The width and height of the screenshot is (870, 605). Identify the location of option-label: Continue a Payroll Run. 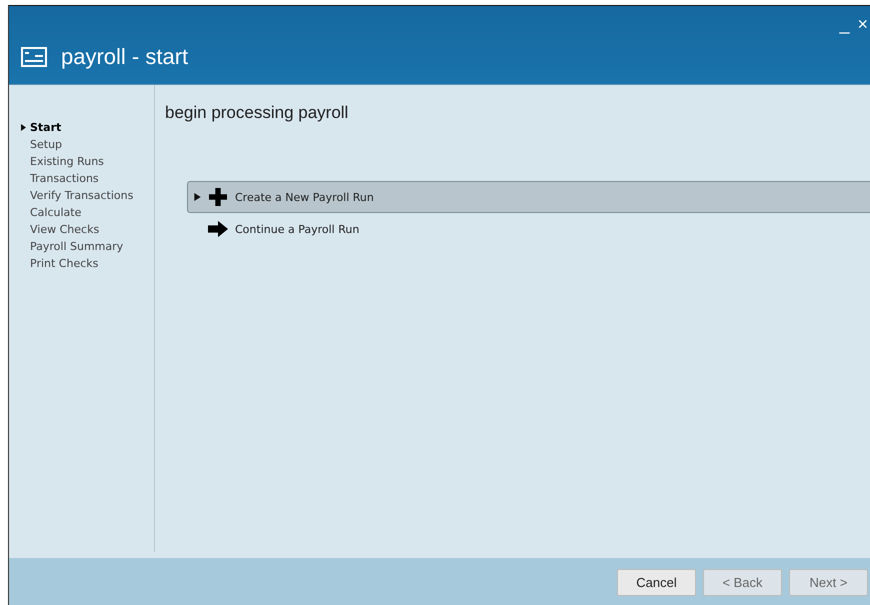
(297, 229).